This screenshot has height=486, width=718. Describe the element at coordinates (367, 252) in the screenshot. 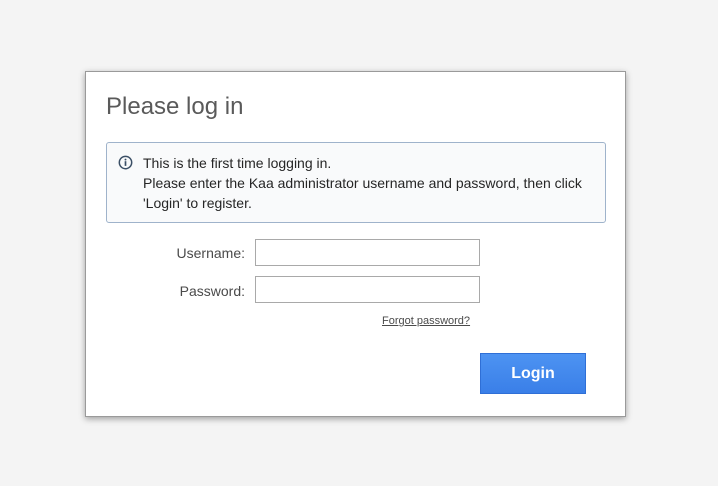

I see `username-input` at that location.